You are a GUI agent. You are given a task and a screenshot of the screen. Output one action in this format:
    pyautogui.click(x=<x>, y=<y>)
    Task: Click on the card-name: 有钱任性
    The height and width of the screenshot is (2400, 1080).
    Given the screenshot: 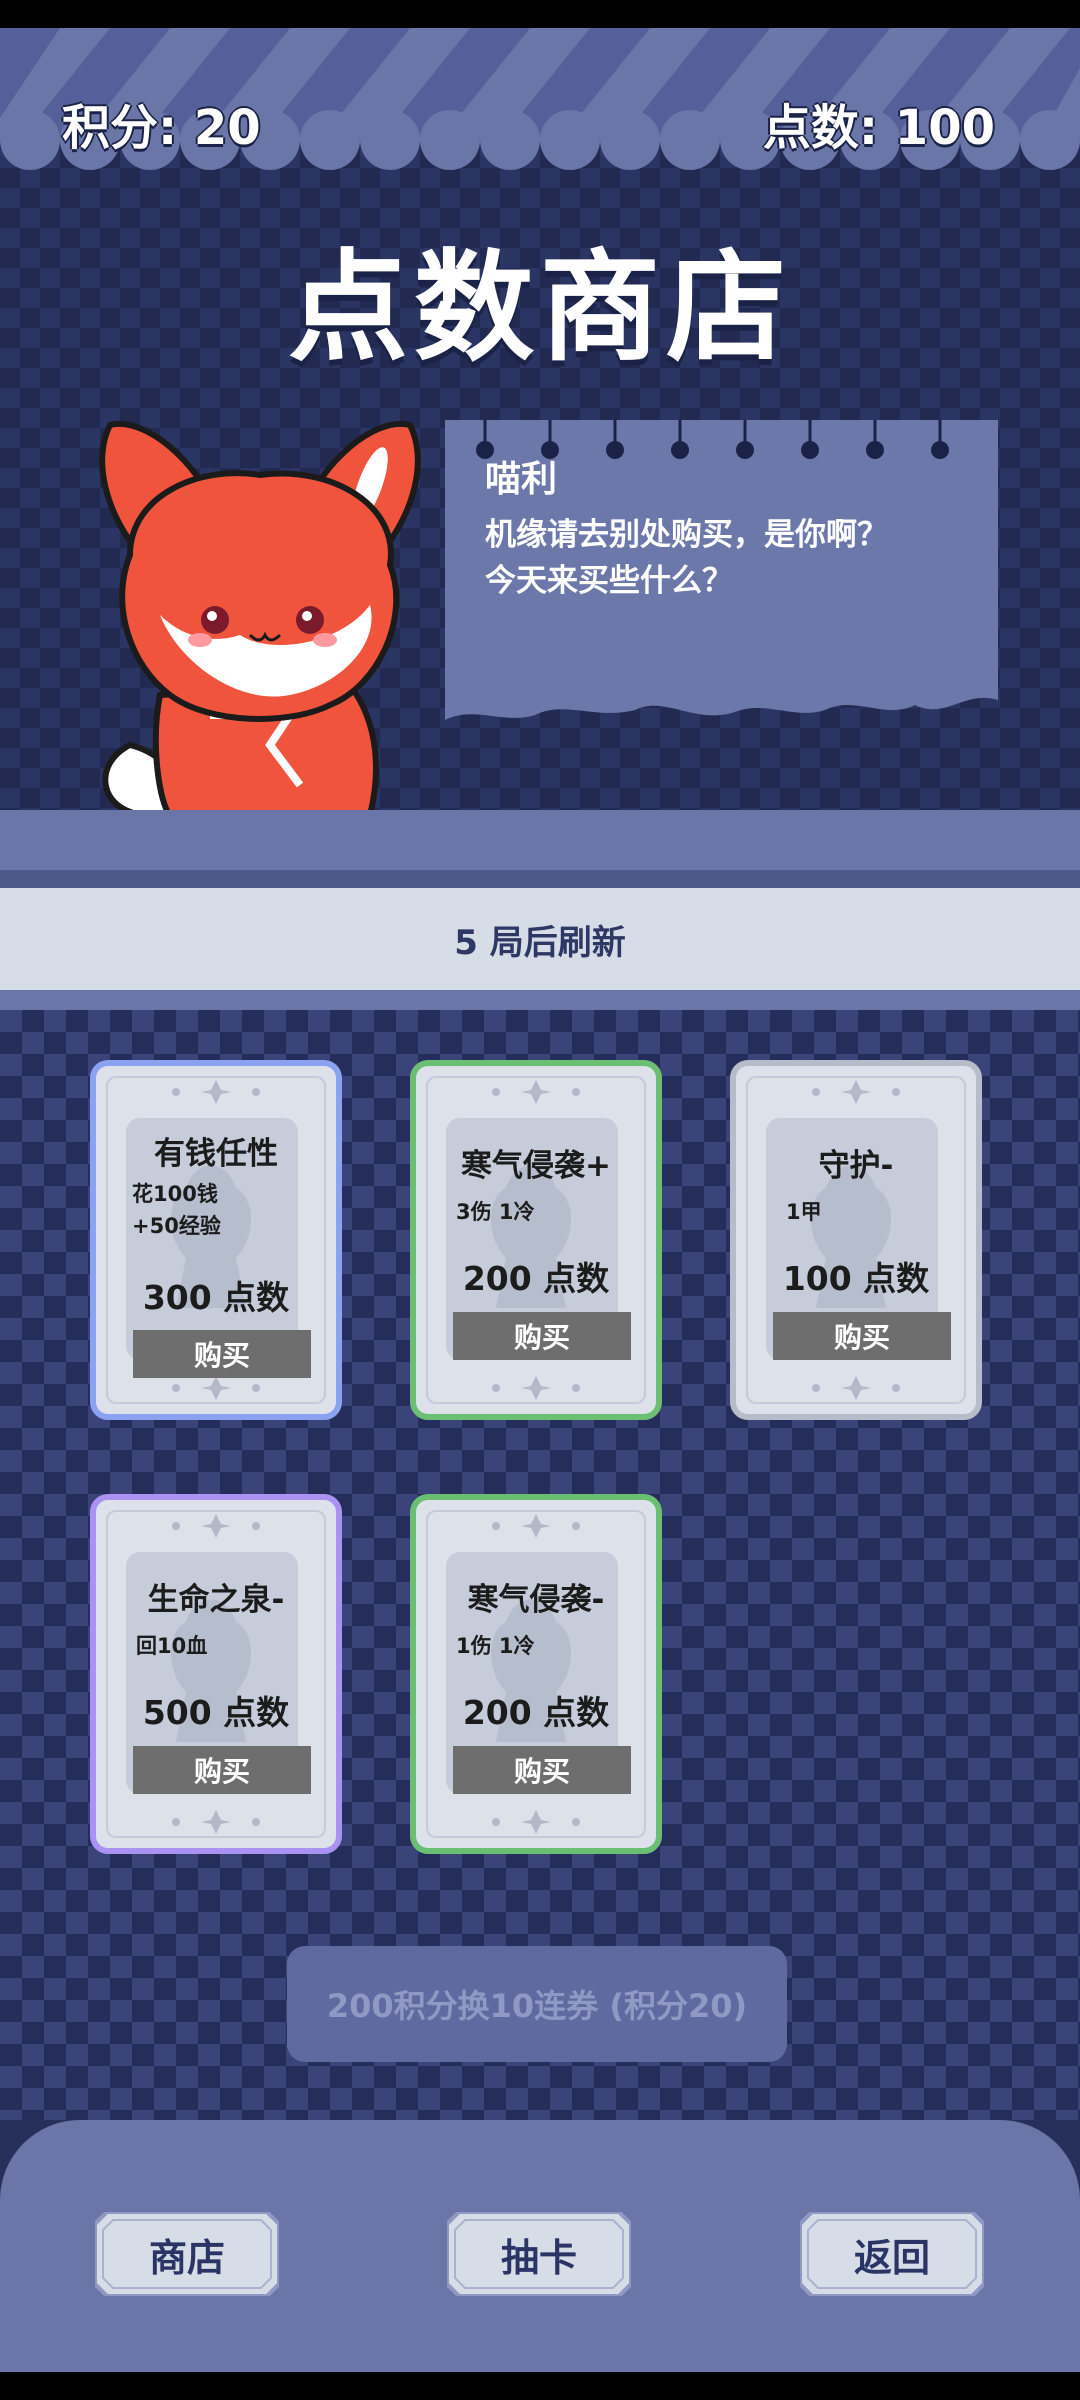 What is the action you would take?
    pyautogui.click(x=216, y=1154)
    